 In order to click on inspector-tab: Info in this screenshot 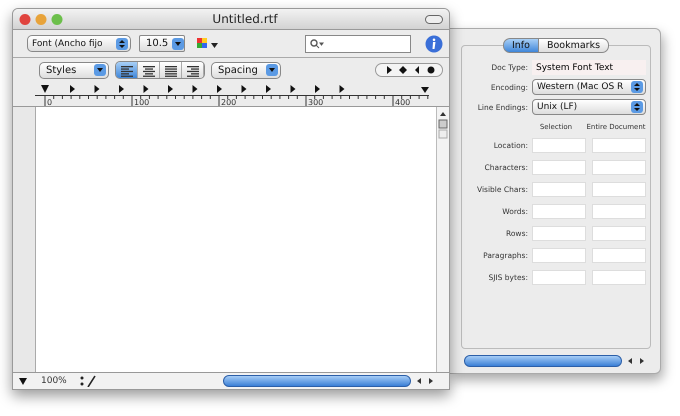, I will do `click(520, 45)`.